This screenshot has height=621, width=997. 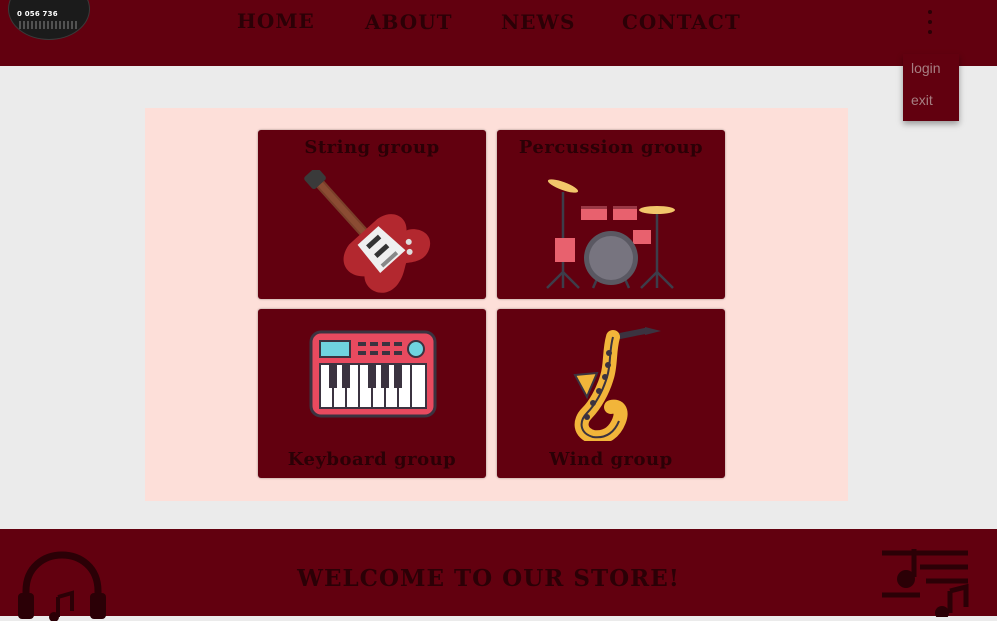 What do you see at coordinates (498, 24) in the screenshot?
I see `main-nav: HOME ABOUT NEWS CONTACT` at bounding box center [498, 24].